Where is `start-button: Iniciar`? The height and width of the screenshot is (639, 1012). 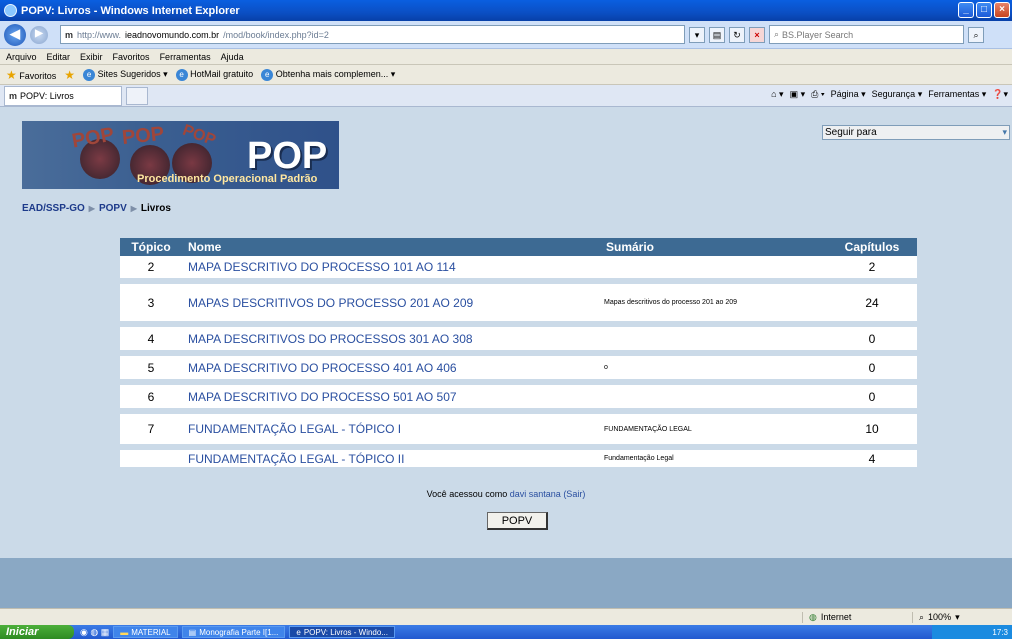 start-button: Iniciar is located at coordinates (37, 632).